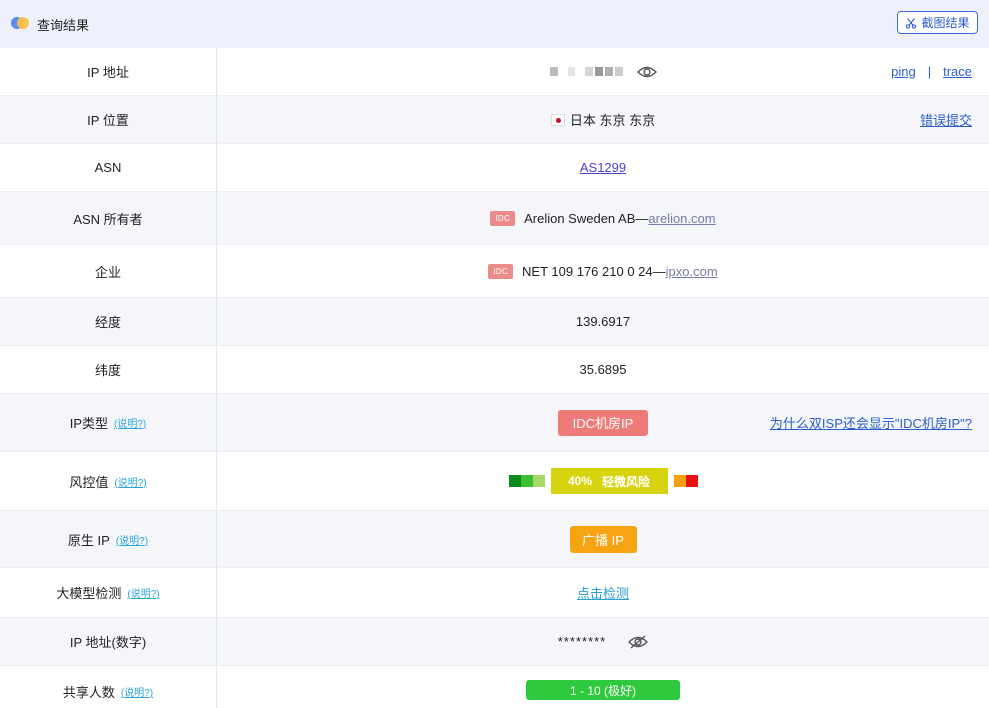  What do you see at coordinates (603, 369) in the screenshot?
I see `latitude-value: 35.6895` at bounding box center [603, 369].